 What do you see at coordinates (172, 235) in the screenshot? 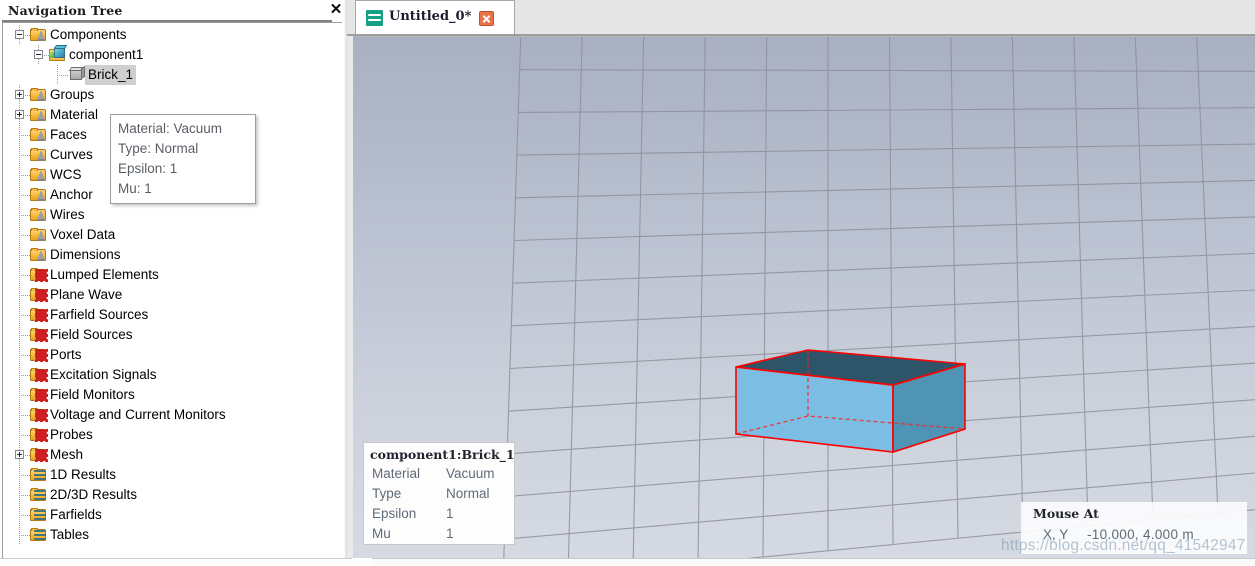
I see `tree-item-voxel-data: Voxel Data` at bounding box center [172, 235].